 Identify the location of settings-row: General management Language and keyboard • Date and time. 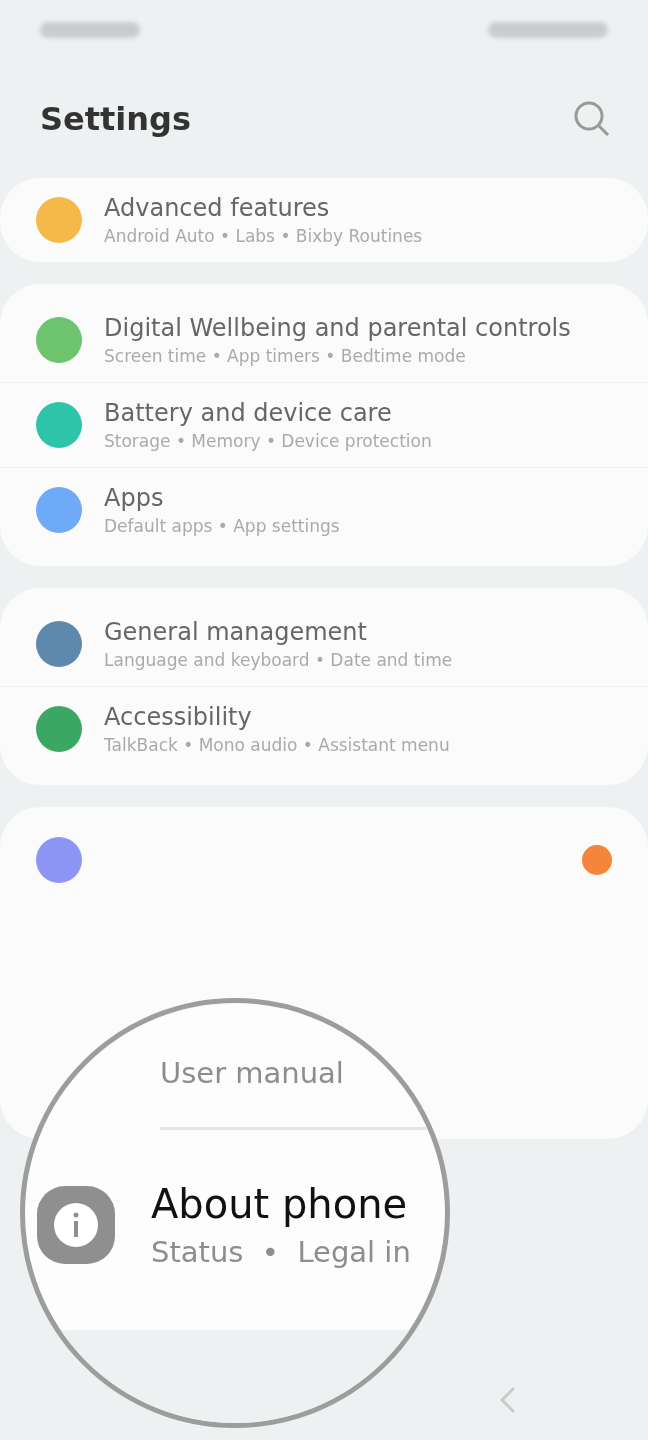
(324, 644).